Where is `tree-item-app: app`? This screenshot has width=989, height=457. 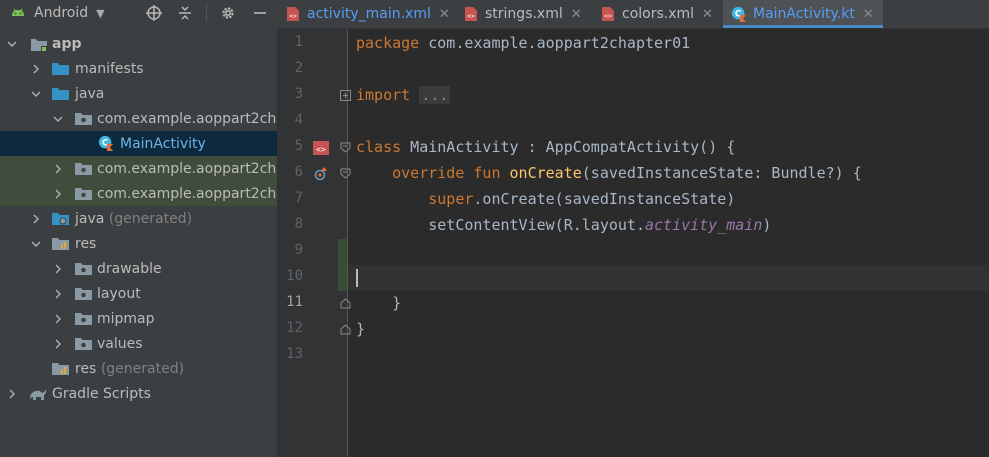 tree-item-app: app is located at coordinates (138, 43).